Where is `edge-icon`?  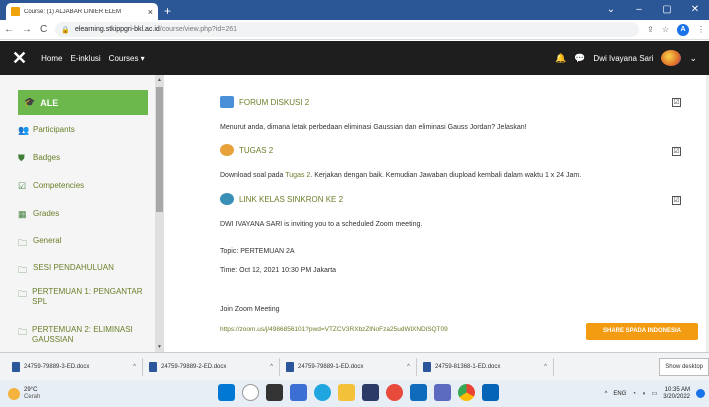
edge-icon is located at coordinates (322, 392).